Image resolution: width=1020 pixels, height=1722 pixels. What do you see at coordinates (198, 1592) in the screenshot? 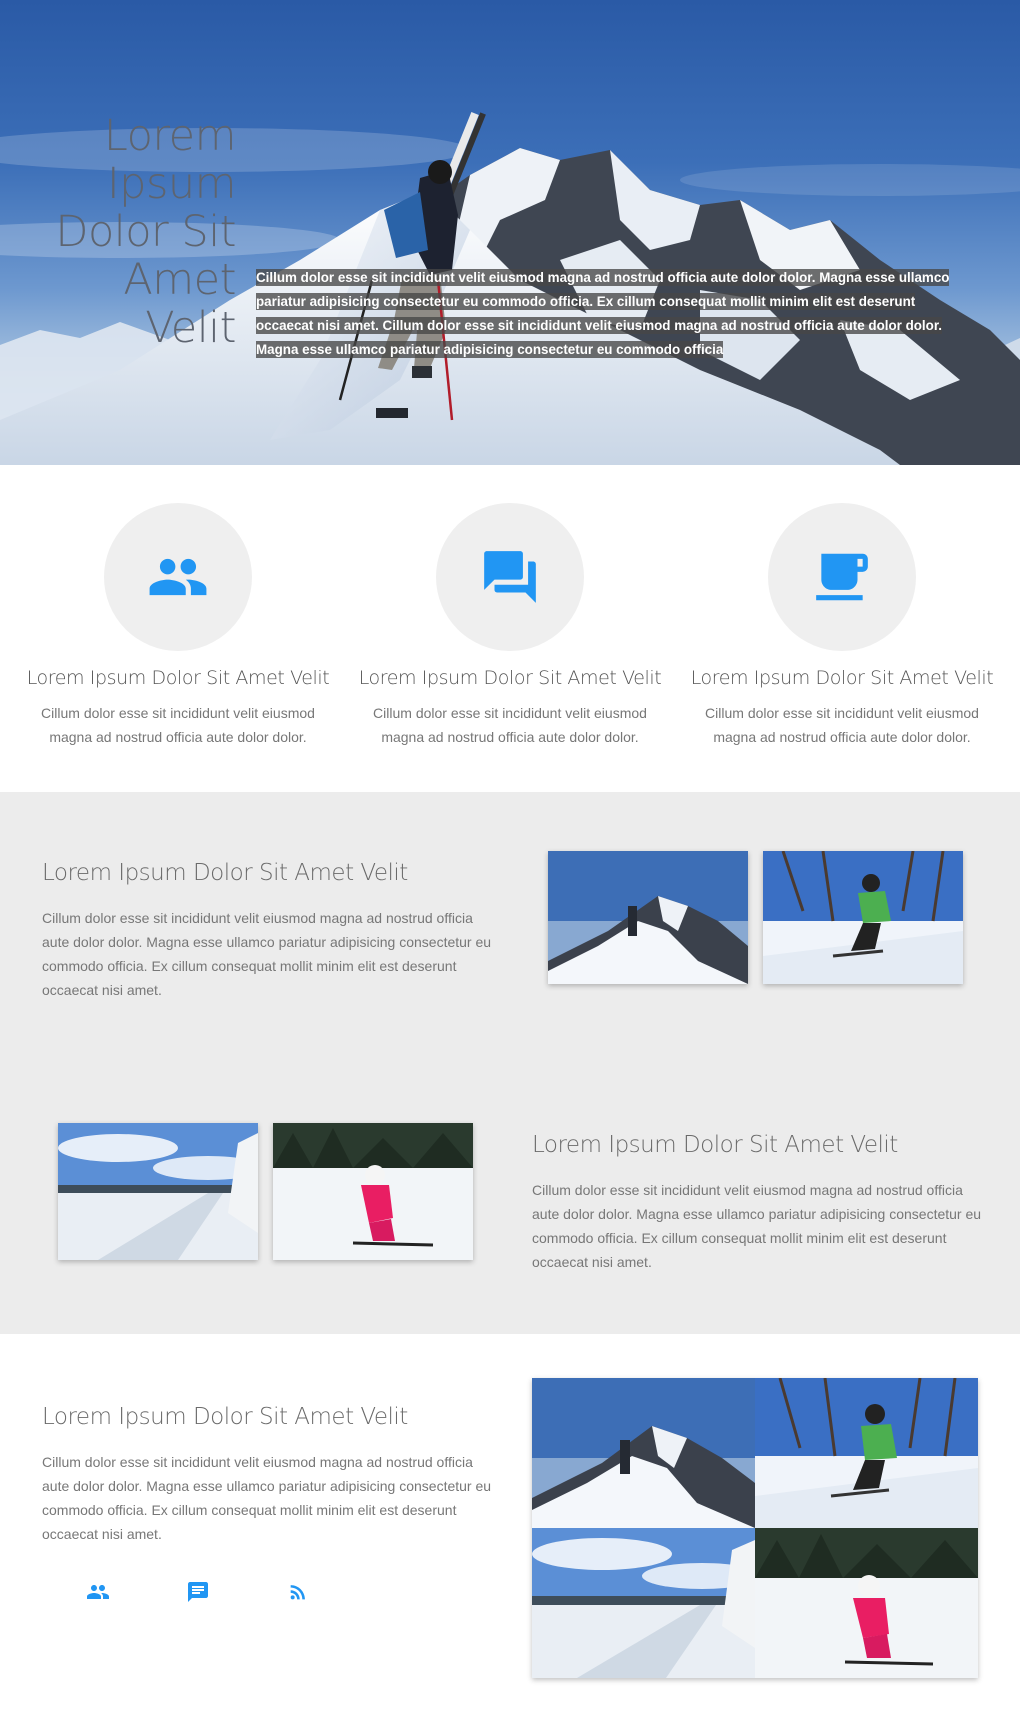
I see `chat-icon` at bounding box center [198, 1592].